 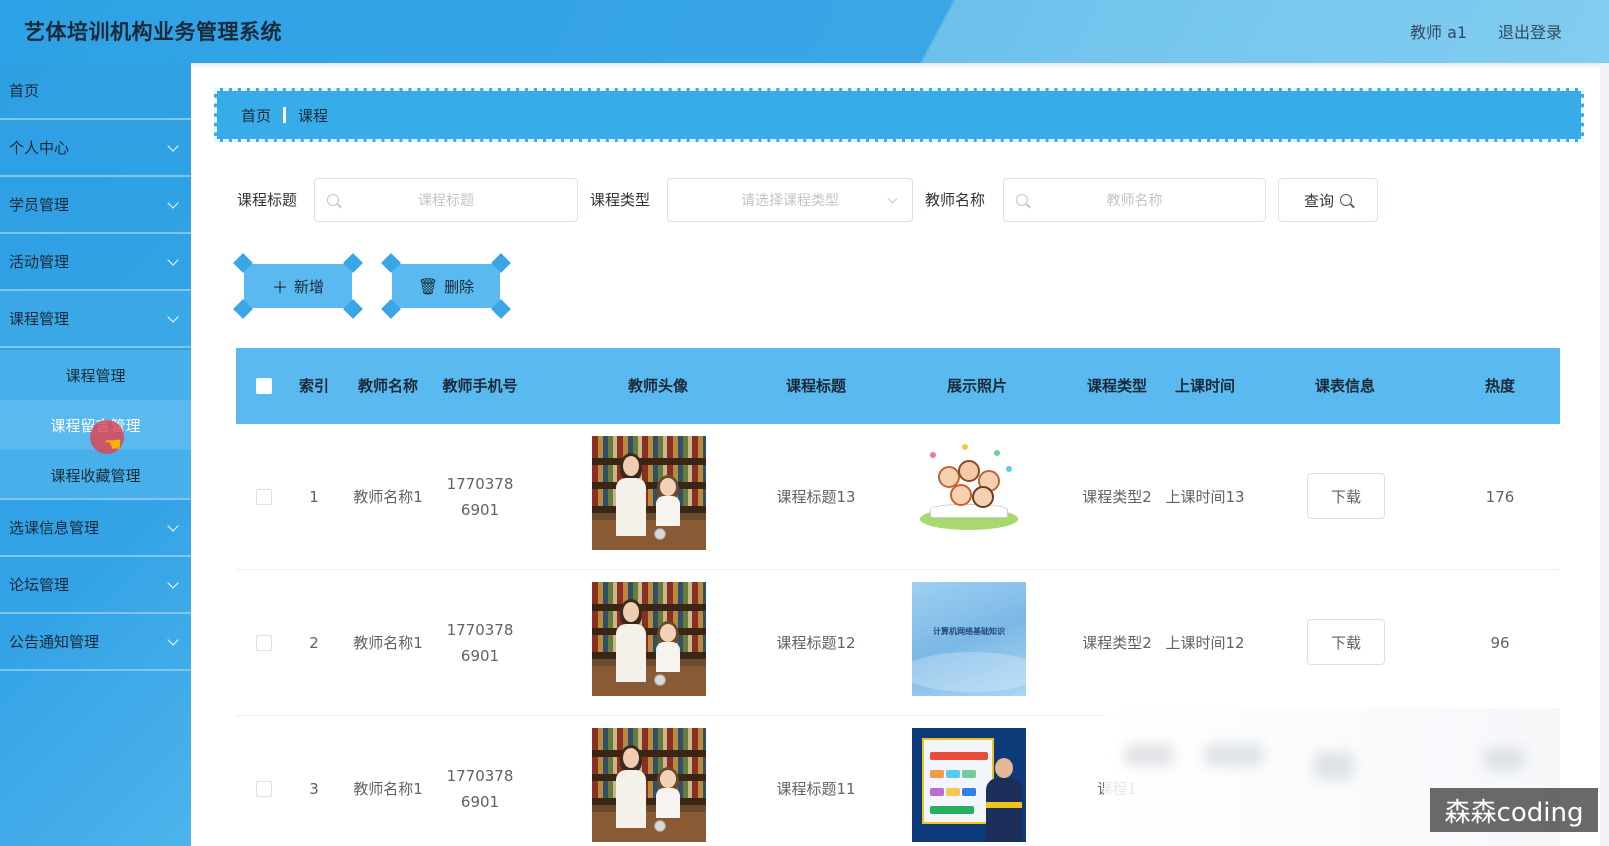 I want to click on cell-class-time: 上课时间12, so click(x=1205, y=643).